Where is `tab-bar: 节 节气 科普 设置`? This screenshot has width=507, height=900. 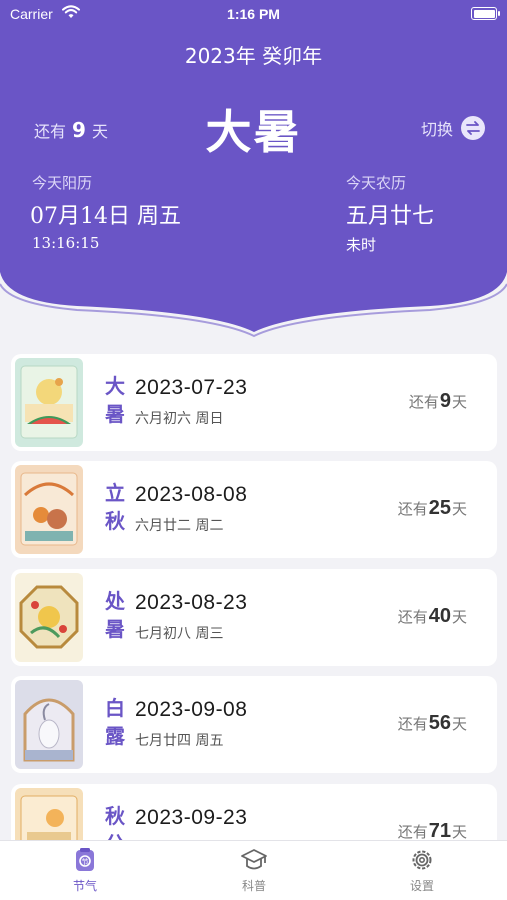
tab-bar: 节 节气 科普 设置 is located at coordinates (253, 870).